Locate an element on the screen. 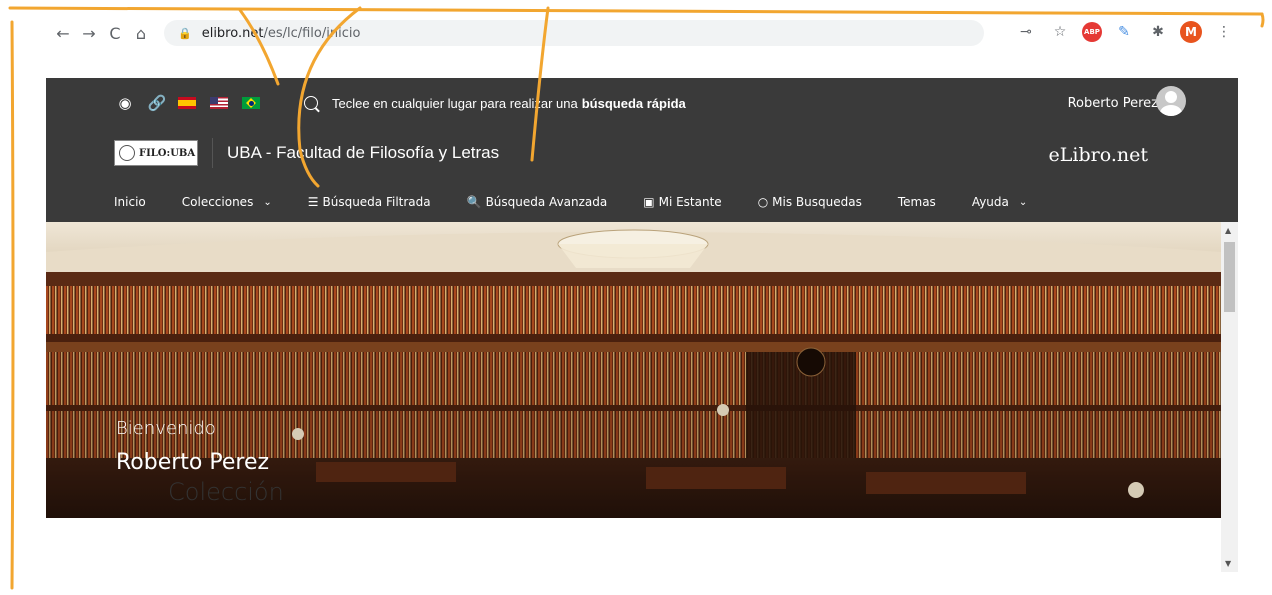  institution-logo-text: FILO:UBA is located at coordinates (167, 153).